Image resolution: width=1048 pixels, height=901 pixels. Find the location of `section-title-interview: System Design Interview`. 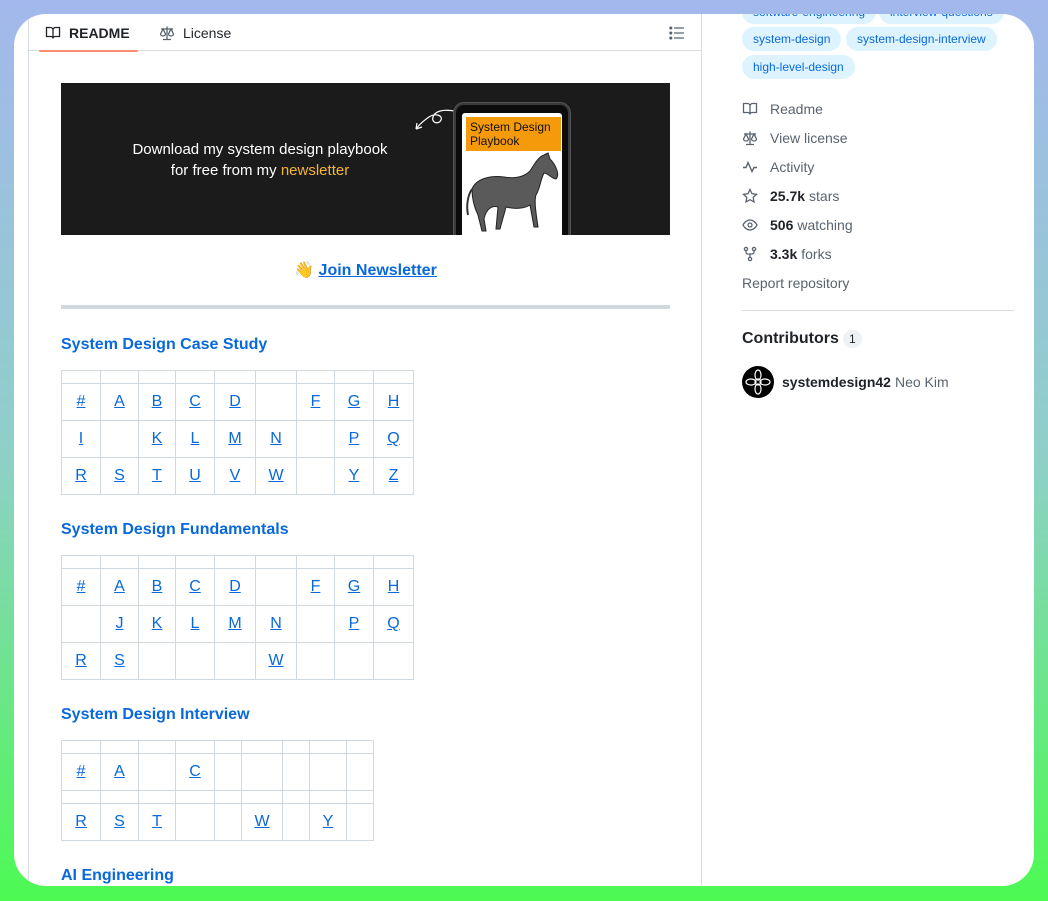

section-title-interview: System Design Interview is located at coordinates (155, 715).